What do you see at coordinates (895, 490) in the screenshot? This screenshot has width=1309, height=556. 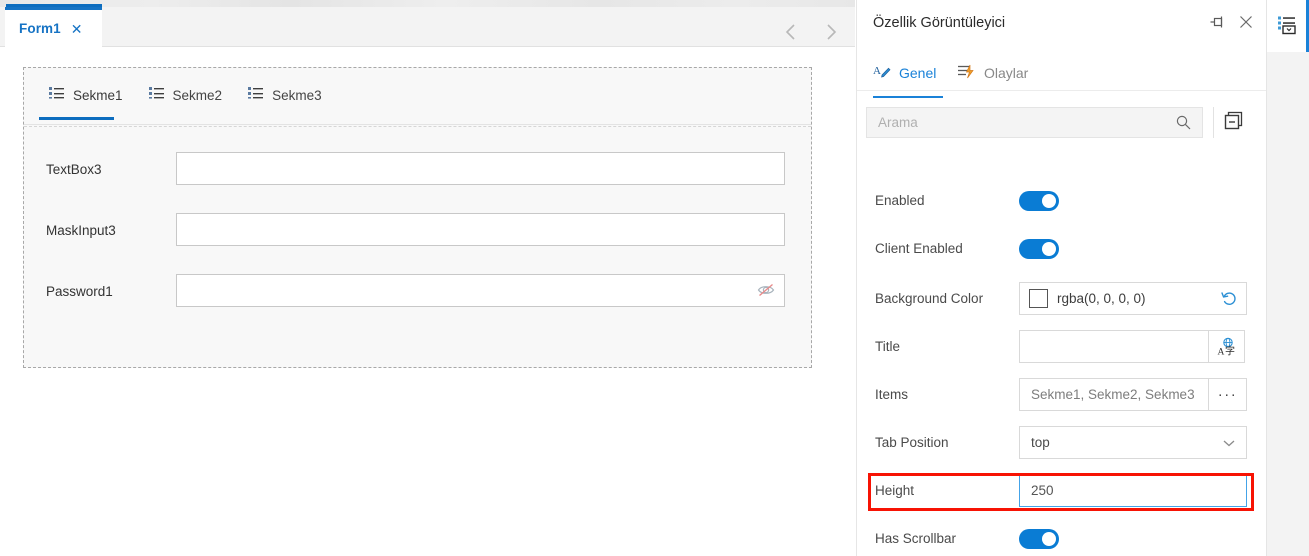 I see `property-label: Height` at bounding box center [895, 490].